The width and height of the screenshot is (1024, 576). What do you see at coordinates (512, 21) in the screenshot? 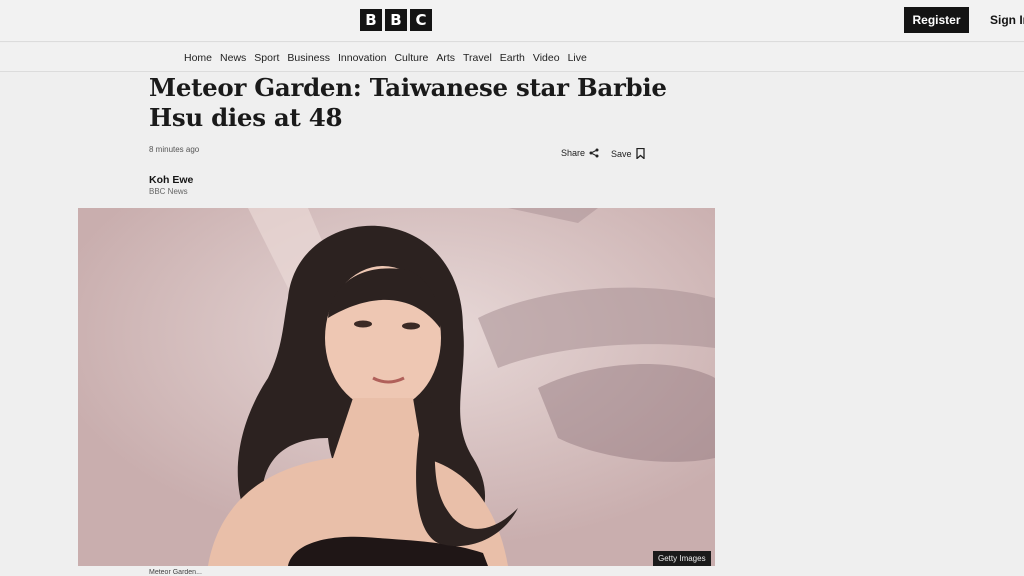
I see `top-bar: B B C Register Sign In` at bounding box center [512, 21].